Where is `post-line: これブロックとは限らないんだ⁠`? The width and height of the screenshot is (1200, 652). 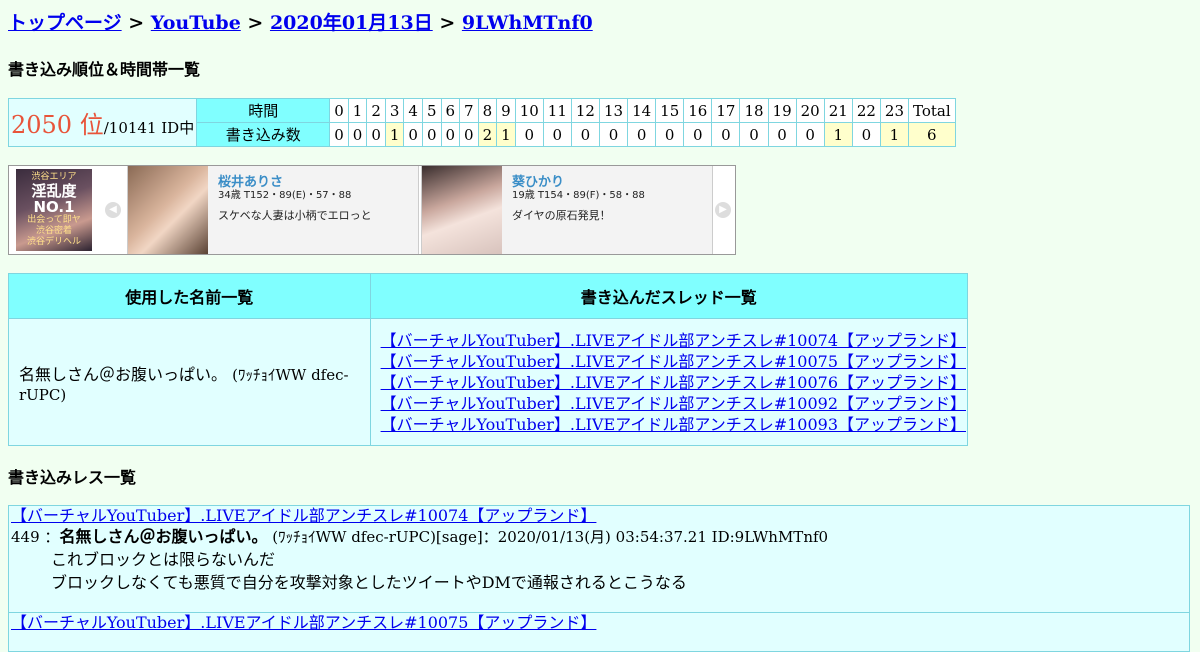 post-line: これブロックとは限らないんだ⁠ is located at coordinates (163, 559).